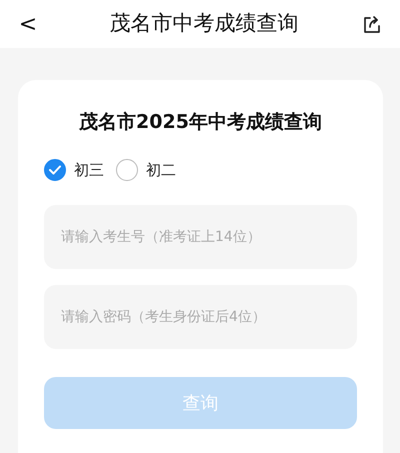 The height and width of the screenshot is (453, 400). What do you see at coordinates (28, 24) in the screenshot?
I see `back-button: <` at bounding box center [28, 24].